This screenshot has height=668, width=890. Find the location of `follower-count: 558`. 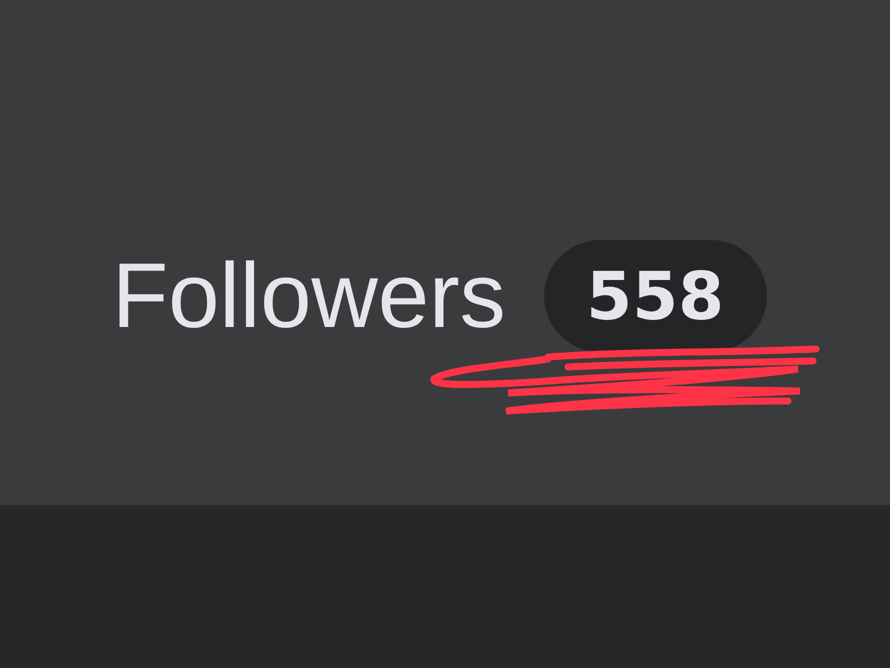

follower-count: 558 is located at coordinates (655, 296).